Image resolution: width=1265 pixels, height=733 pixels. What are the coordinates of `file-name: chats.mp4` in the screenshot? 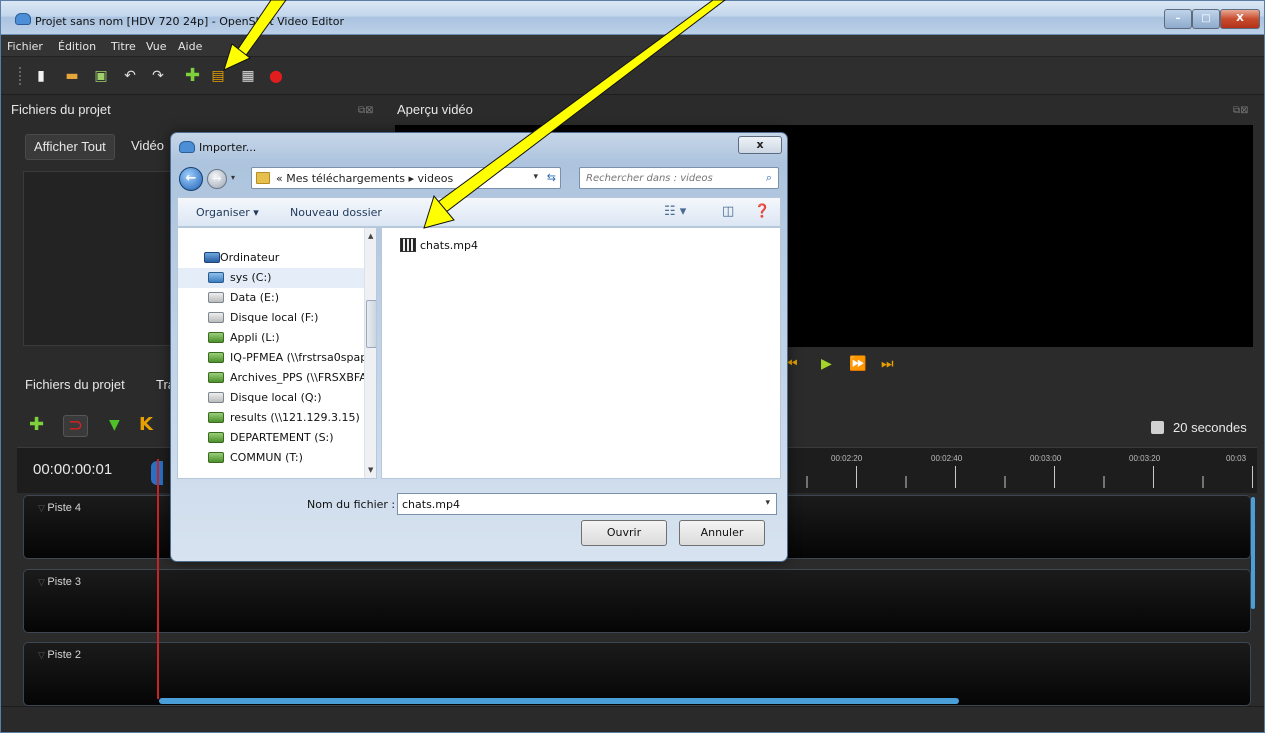 It's located at (449, 245).